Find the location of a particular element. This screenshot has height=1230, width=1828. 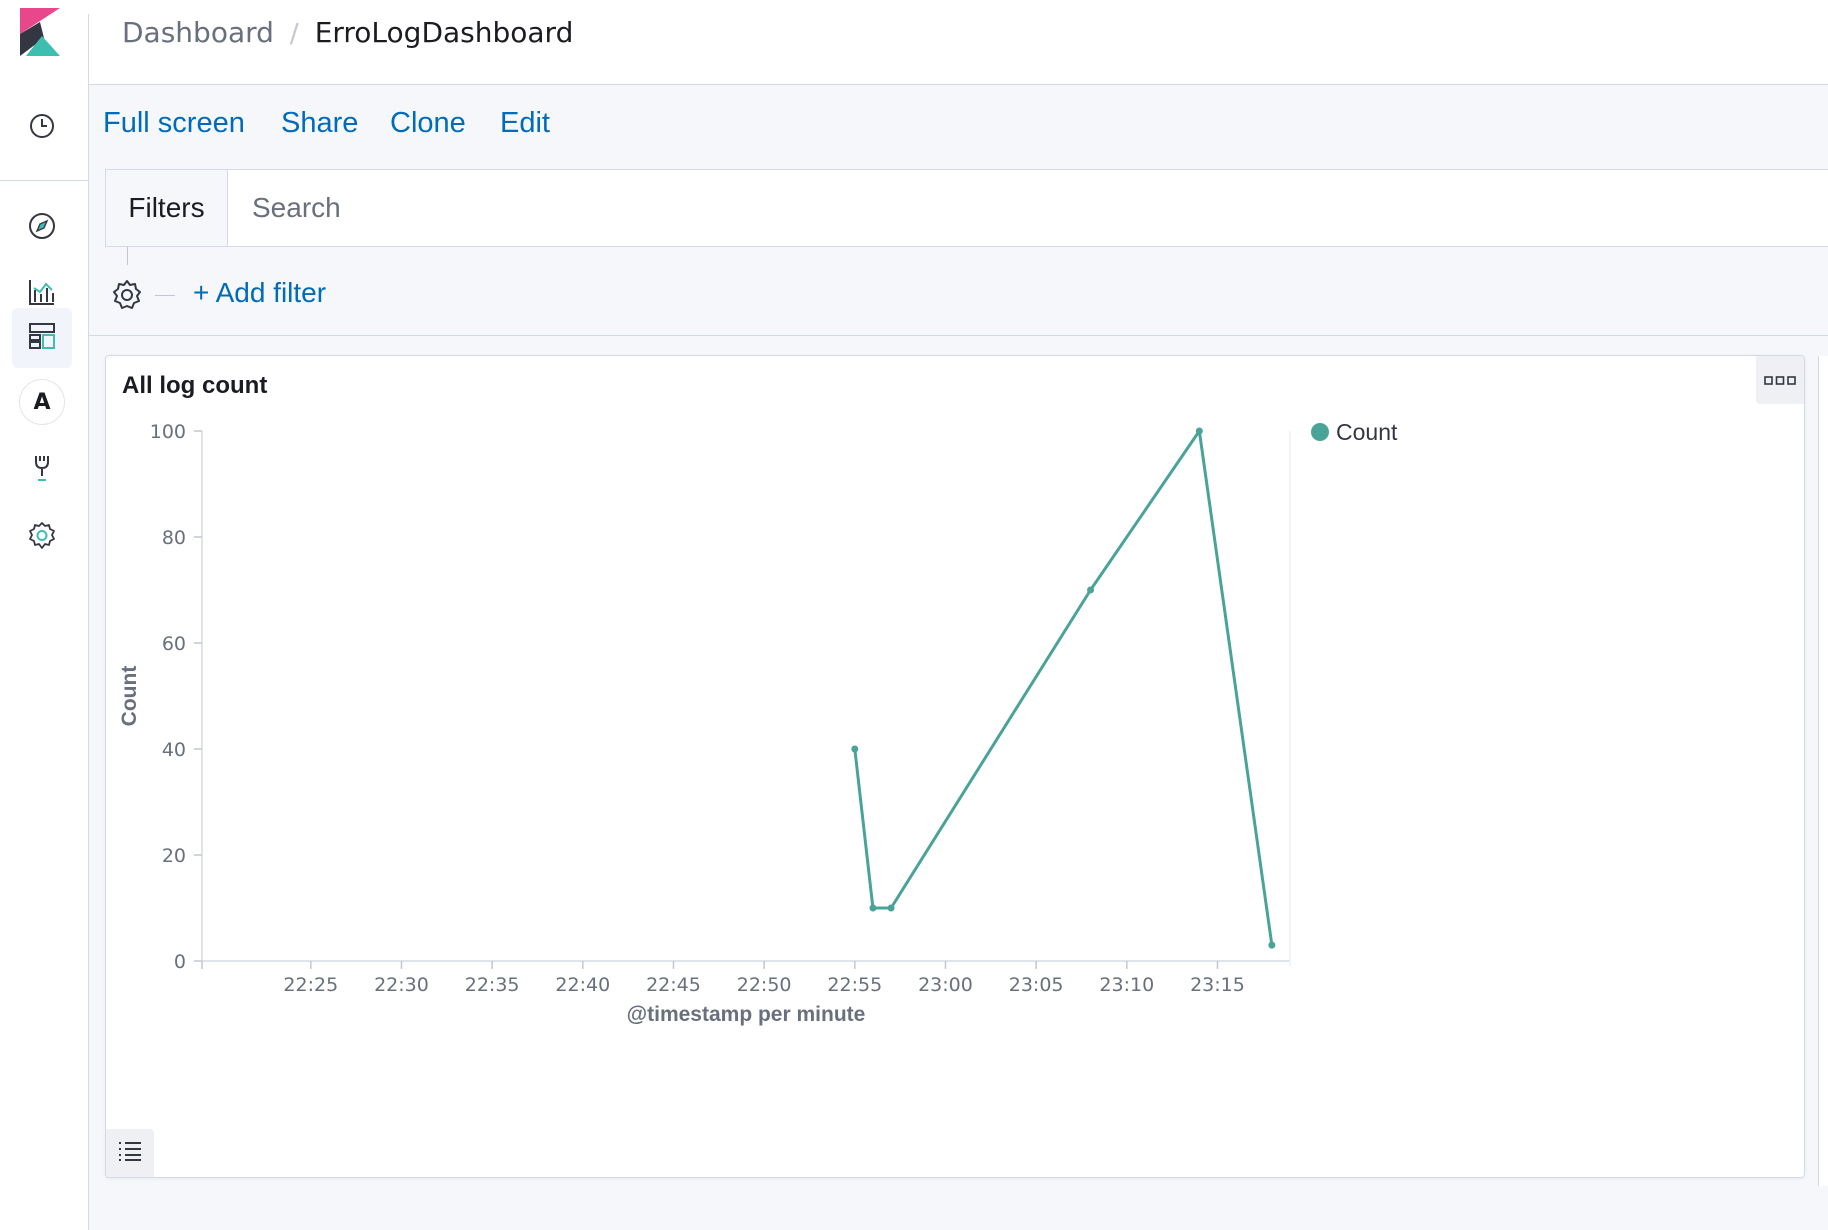

legend-item-count: Count is located at coordinates (1367, 432).